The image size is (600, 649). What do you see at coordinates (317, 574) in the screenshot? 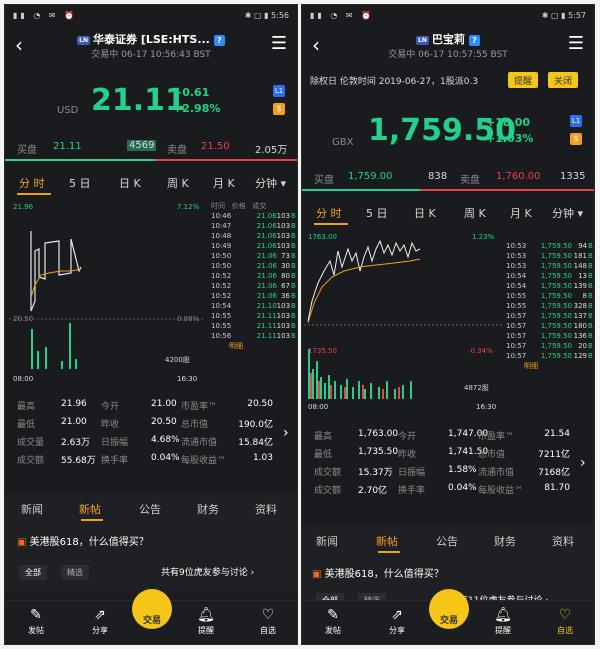
I see `fire-icon: ▣` at bounding box center [317, 574].